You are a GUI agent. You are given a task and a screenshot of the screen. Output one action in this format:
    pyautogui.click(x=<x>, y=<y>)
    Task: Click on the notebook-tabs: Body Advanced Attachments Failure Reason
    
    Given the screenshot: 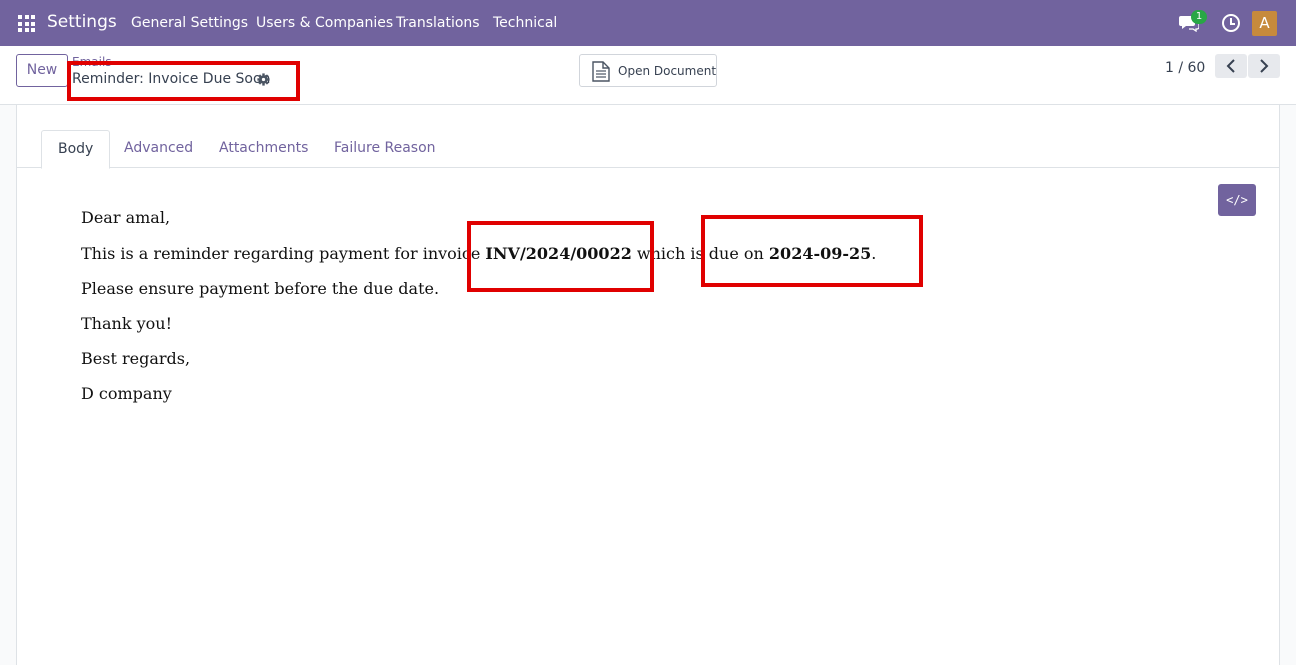 What is the action you would take?
    pyautogui.click(x=648, y=149)
    